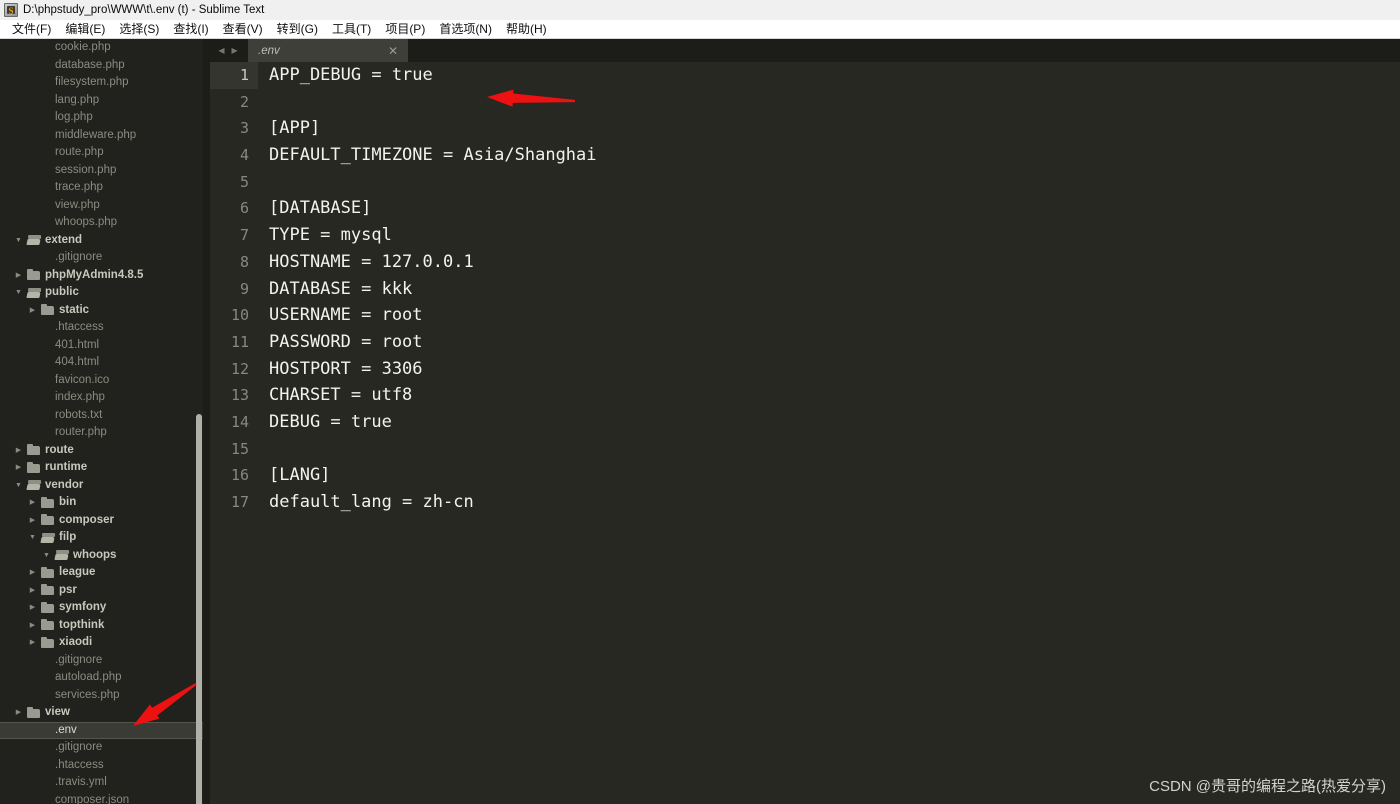 This screenshot has height=804, width=1400. What do you see at coordinates (101, 626) in the screenshot?
I see `tree-folder-row: ▶ topthink` at bounding box center [101, 626].